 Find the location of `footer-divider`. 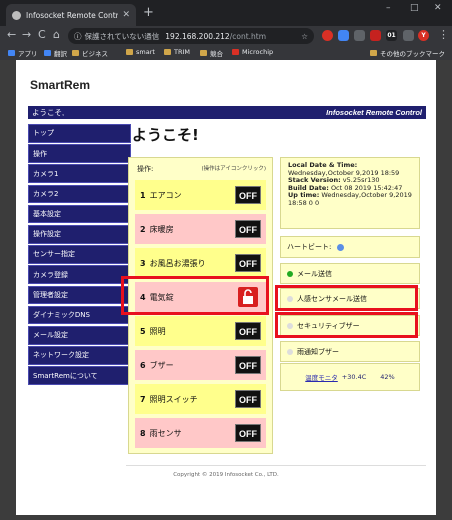

footer-divider is located at coordinates (276, 465).